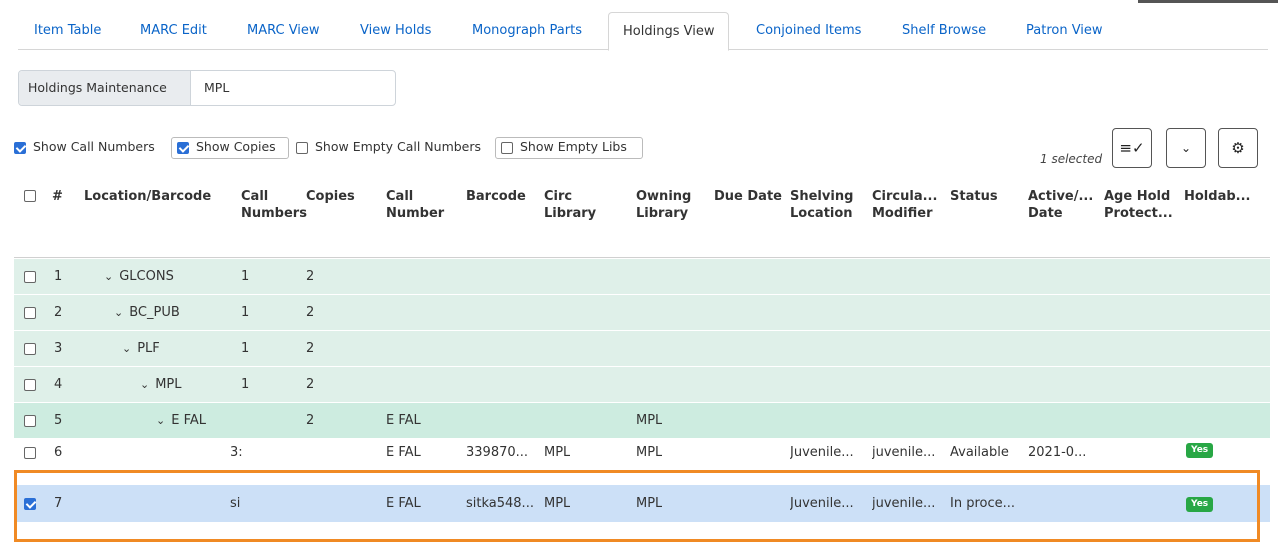  I want to click on tab-conjoined-items: Conjoined Items, so click(808, 31).